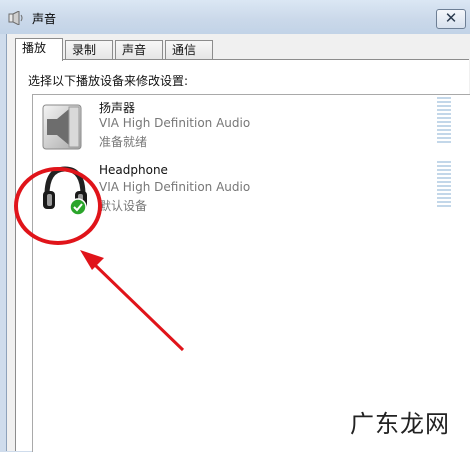  What do you see at coordinates (108, 81) in the screenshot?
I see `instruction-text: 选择以下播放设备来修改设置:` at bounding box center [108, 81].